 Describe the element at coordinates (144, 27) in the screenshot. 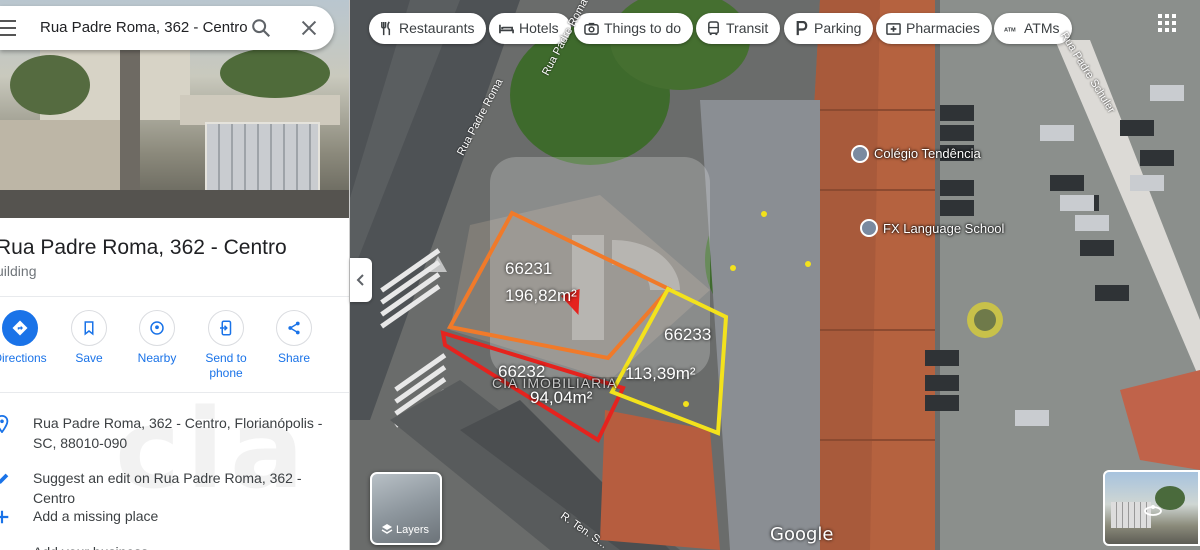

I see `search-input: Rua Padre Roma, 362 - Centro` at that location.